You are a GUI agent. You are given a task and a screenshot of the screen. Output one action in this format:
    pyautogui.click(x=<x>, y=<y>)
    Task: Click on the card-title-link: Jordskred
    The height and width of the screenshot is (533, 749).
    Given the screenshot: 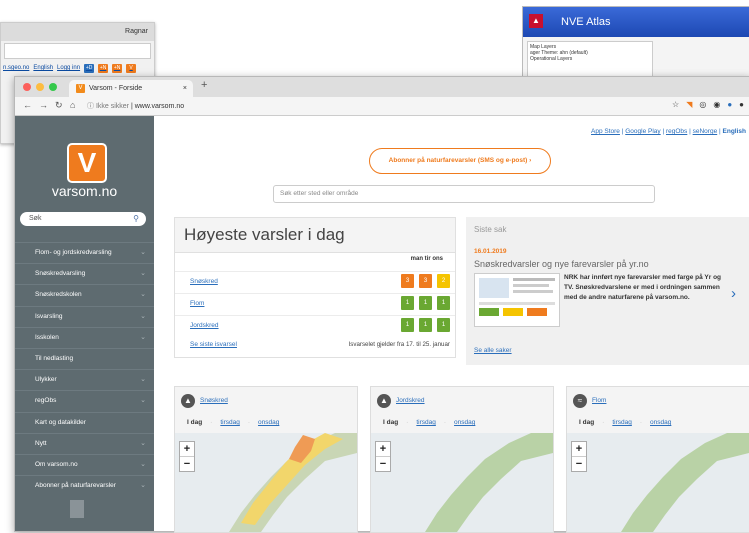 What is the action you would take?
    pyautogui.click(x=410, y=400)
    